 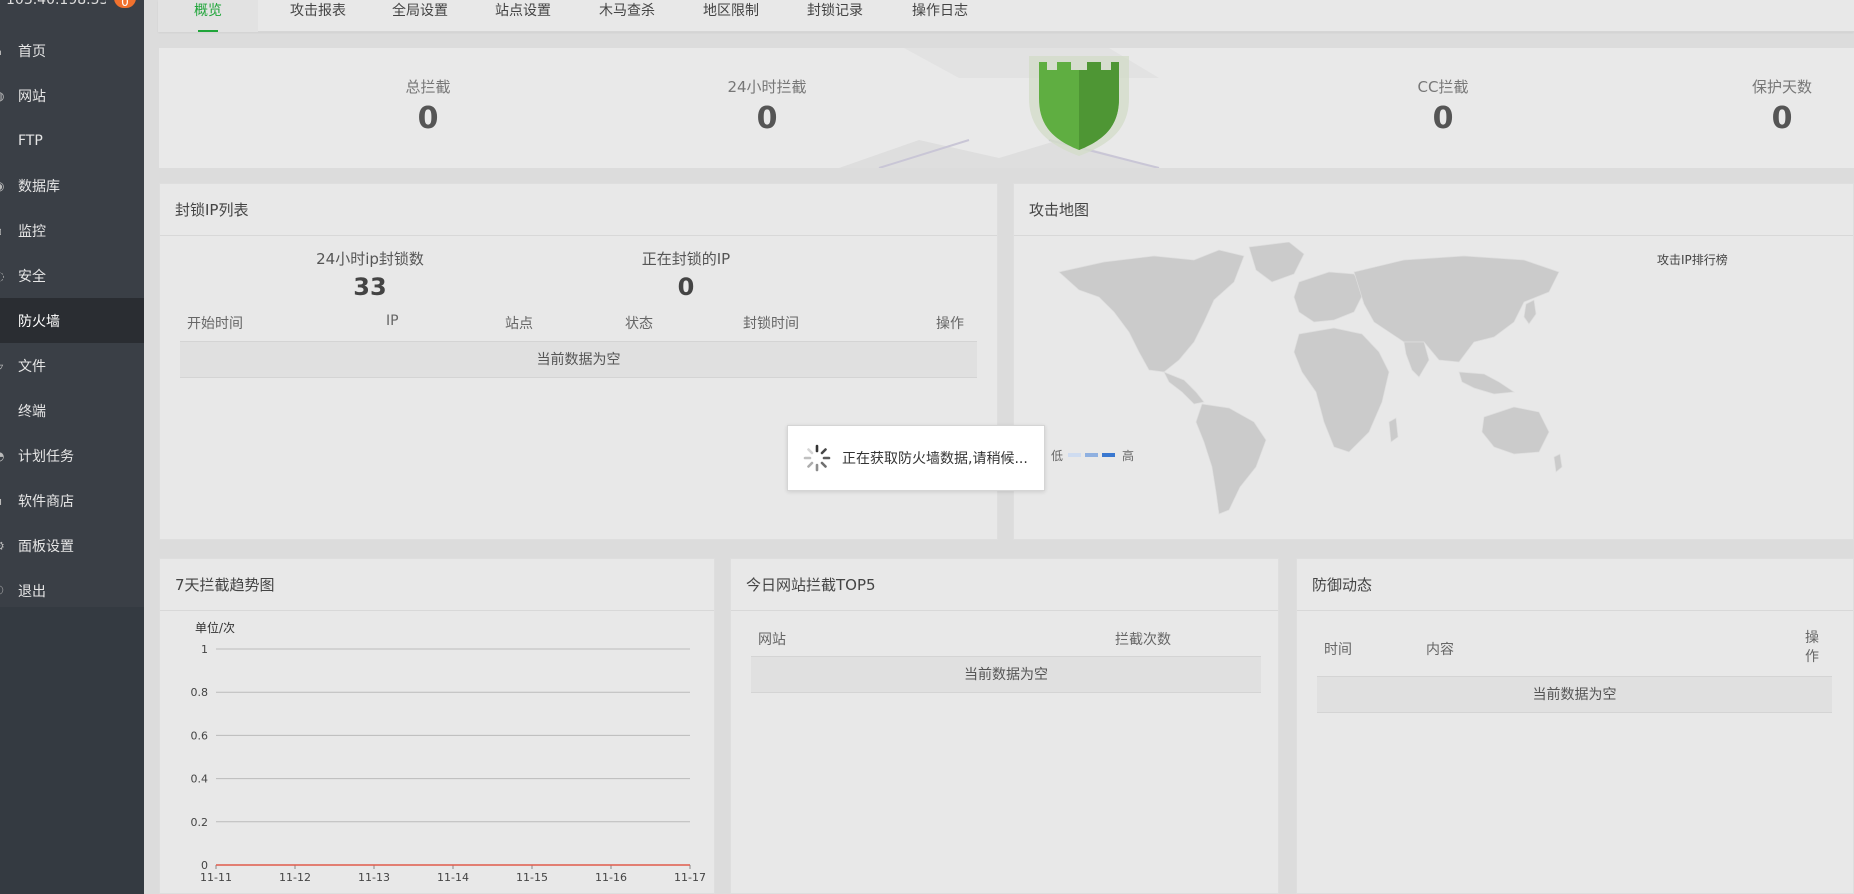 What do you see at coordinates (1006, 674) in the screenshot?
I see `top5-empty-row: 当前数据为空` at bounding box center [1006, 674].